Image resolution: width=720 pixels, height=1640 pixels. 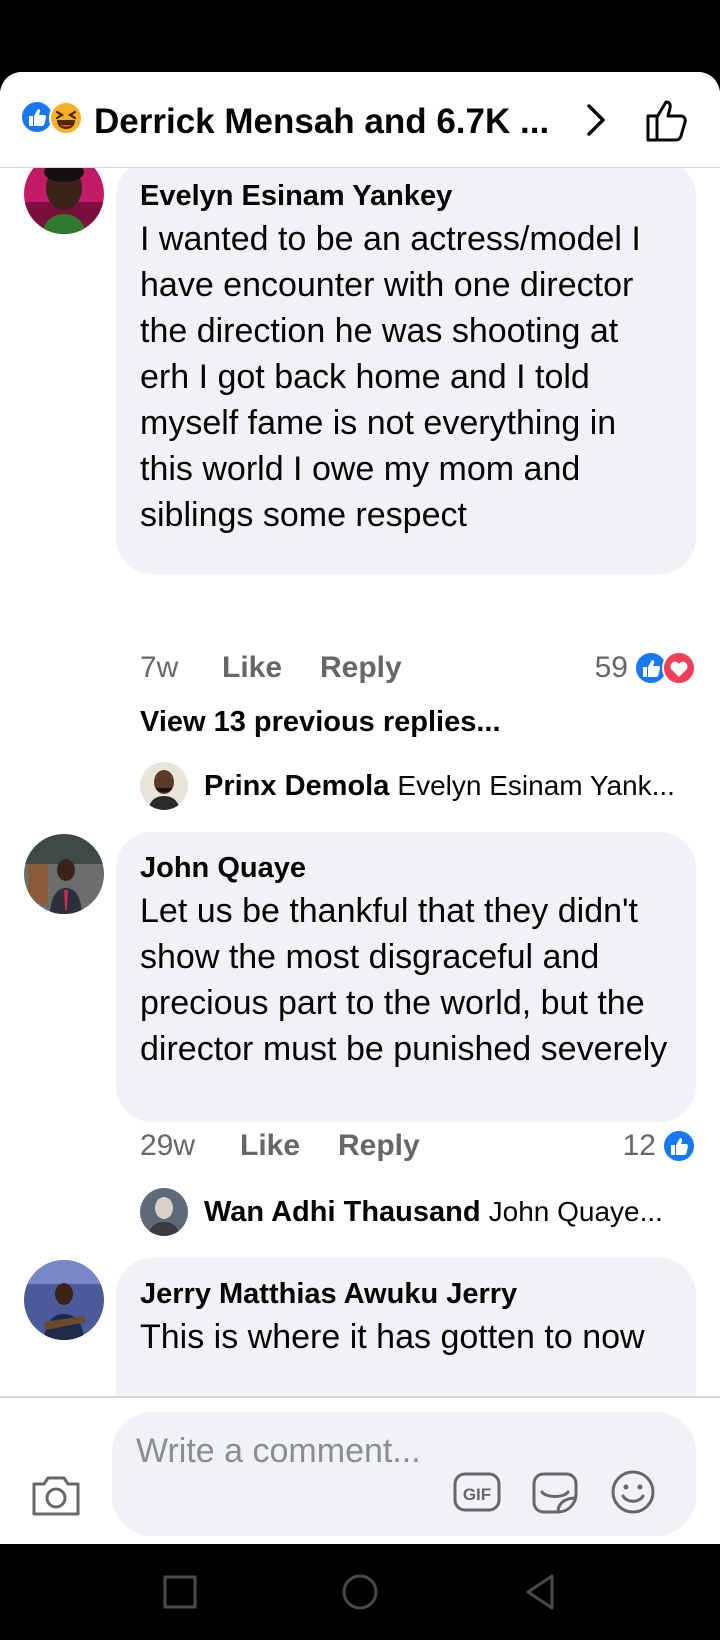 I want to click on comment-text: This is where it has gotten to now, so click(x=392, y=1337).